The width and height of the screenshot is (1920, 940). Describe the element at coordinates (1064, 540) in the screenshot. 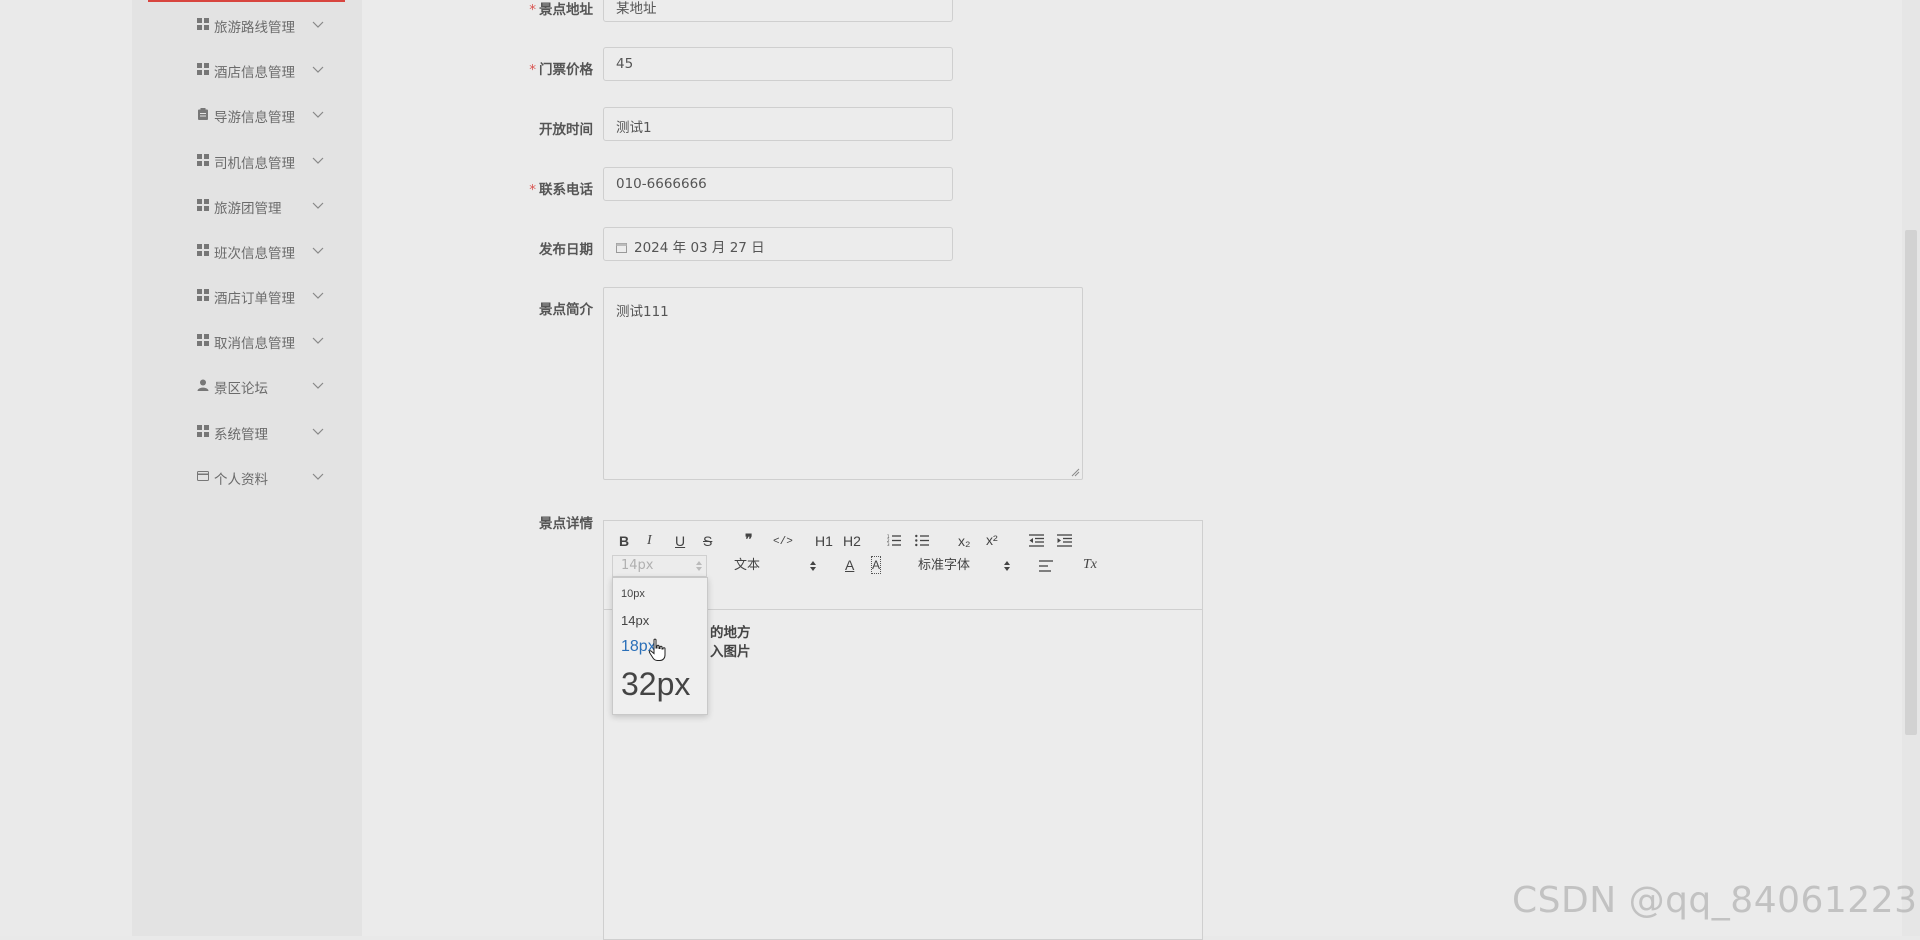

I see `indent-icon` at that location.